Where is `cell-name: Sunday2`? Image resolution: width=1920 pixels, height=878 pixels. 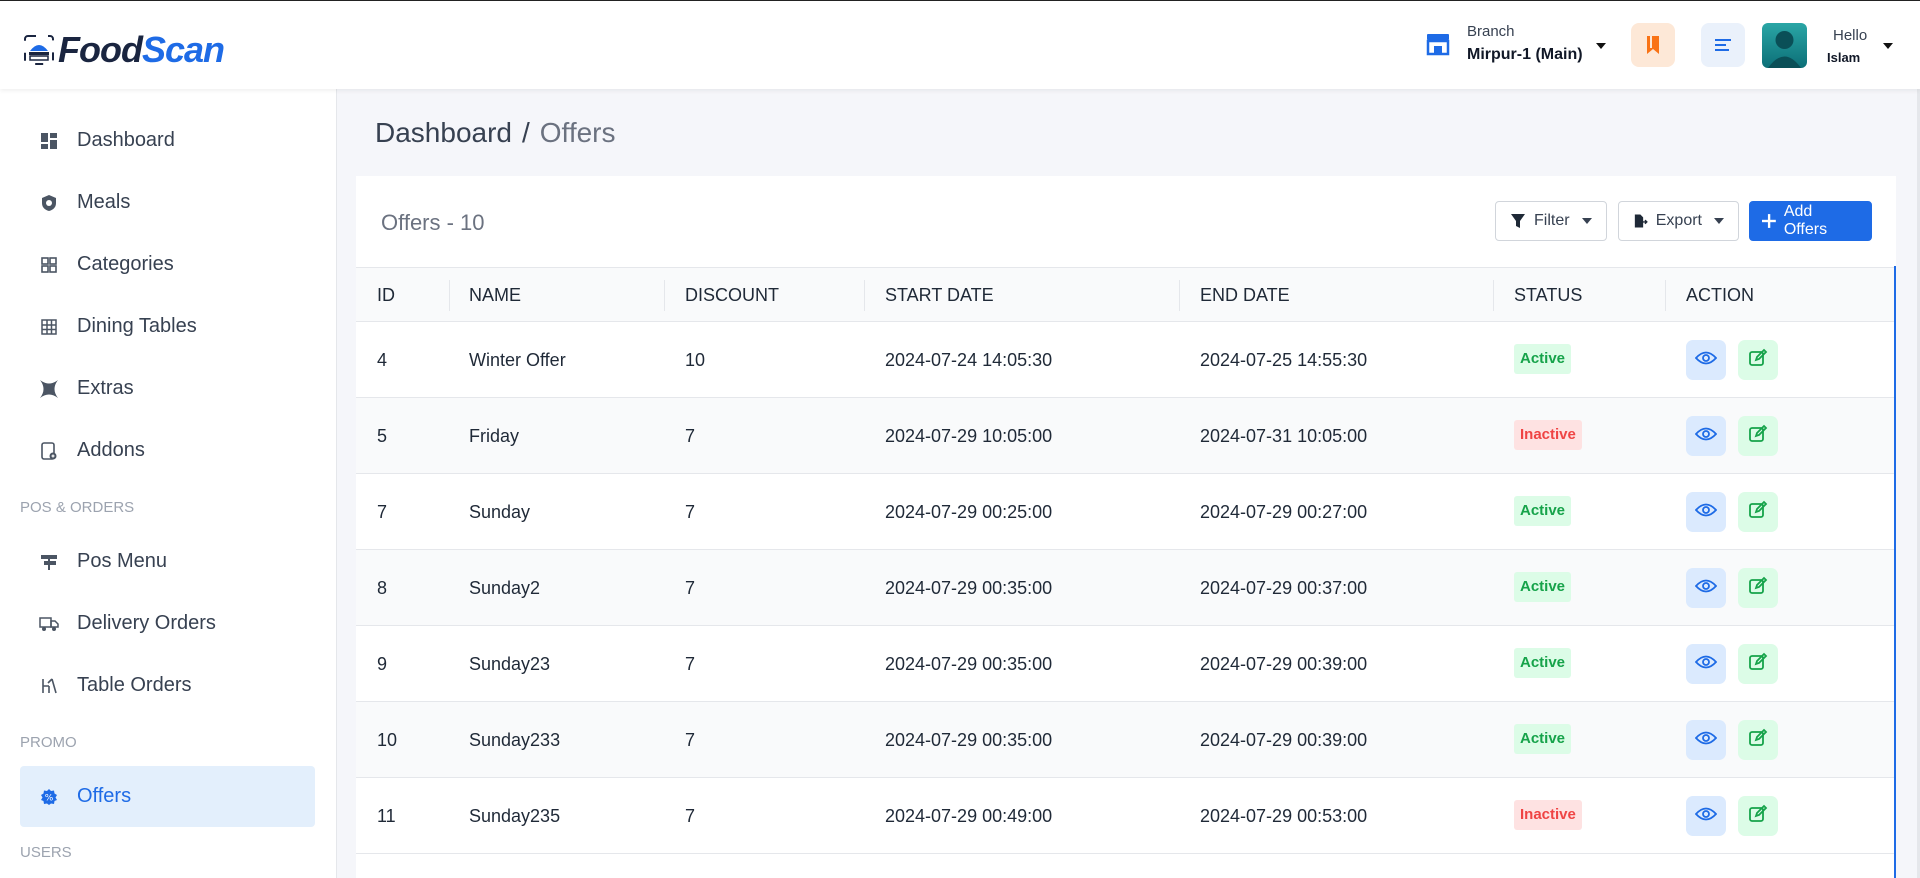
cell-name: Sunday2 is located at coordinates (505, 588).